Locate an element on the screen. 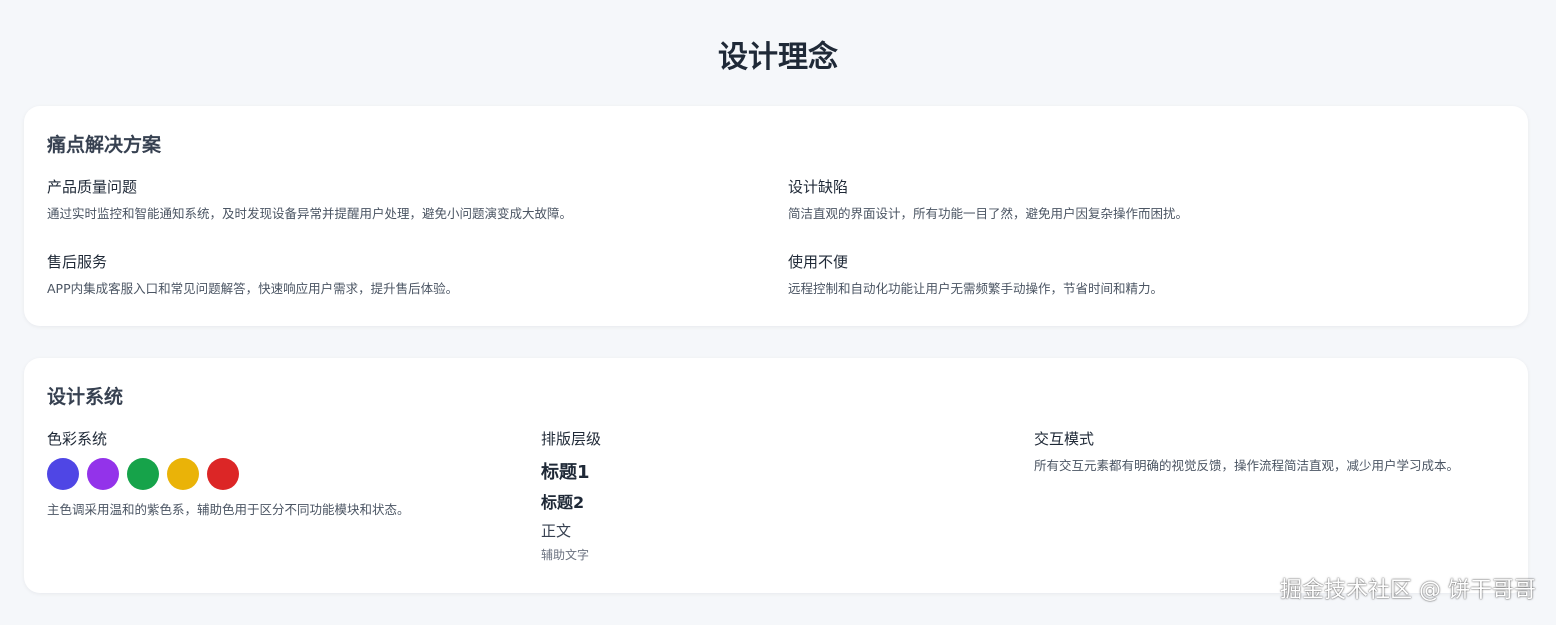 The image size is (1556, 625). pain-item-title: 售后服务 is located at coordinates (77, 262).